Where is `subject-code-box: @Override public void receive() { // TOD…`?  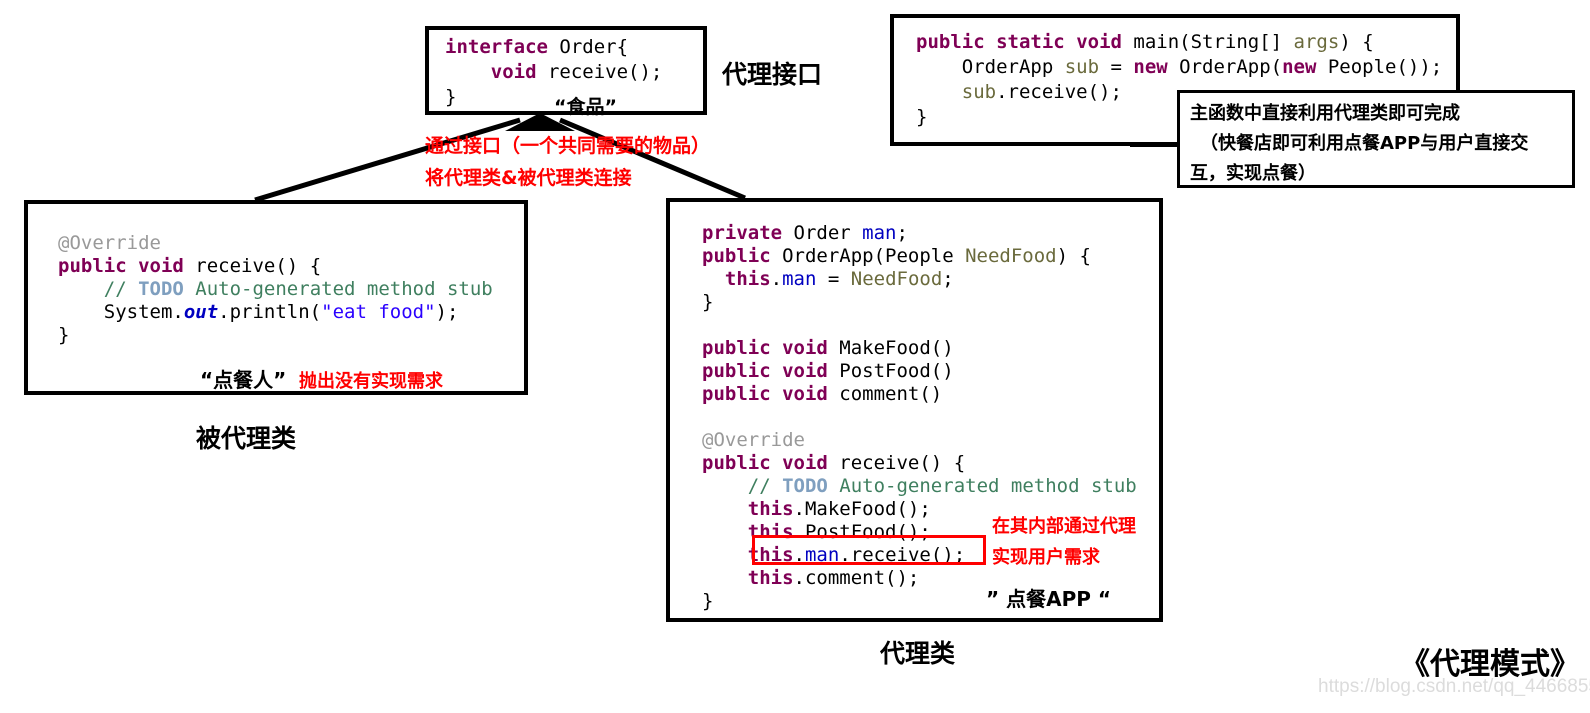 subject-code-box: @Override public void receive() { // TOD… is located at coordinates (276, 297).